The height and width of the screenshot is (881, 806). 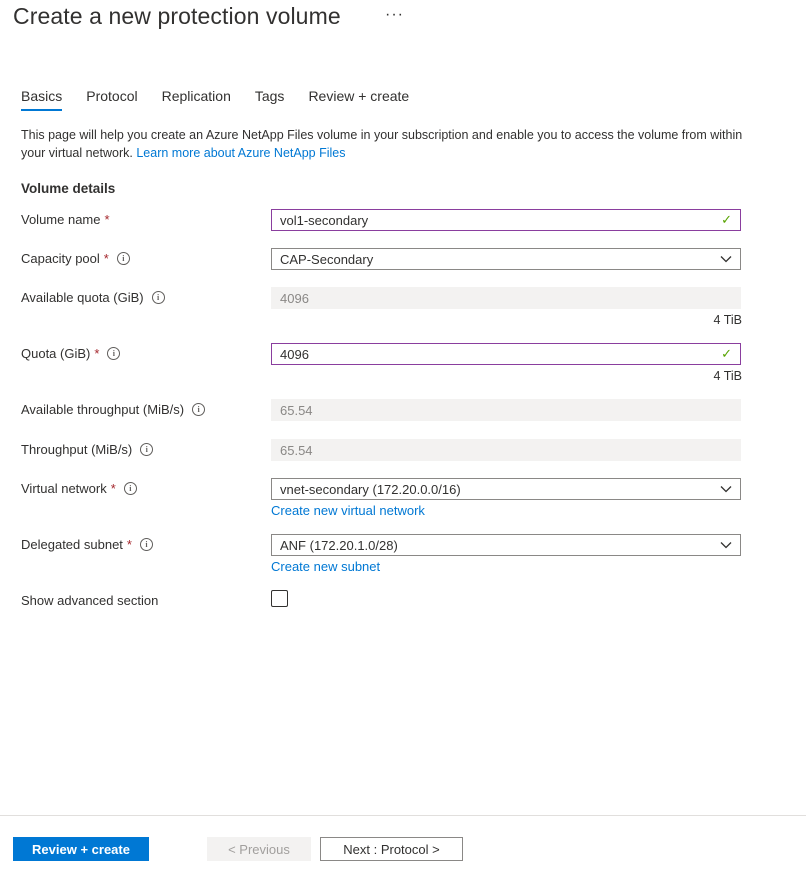 What do you see at coordinates (296, 410) in the screenshot?
I see `available-throughput-value: 65.54` at bounding box center [296, 410].